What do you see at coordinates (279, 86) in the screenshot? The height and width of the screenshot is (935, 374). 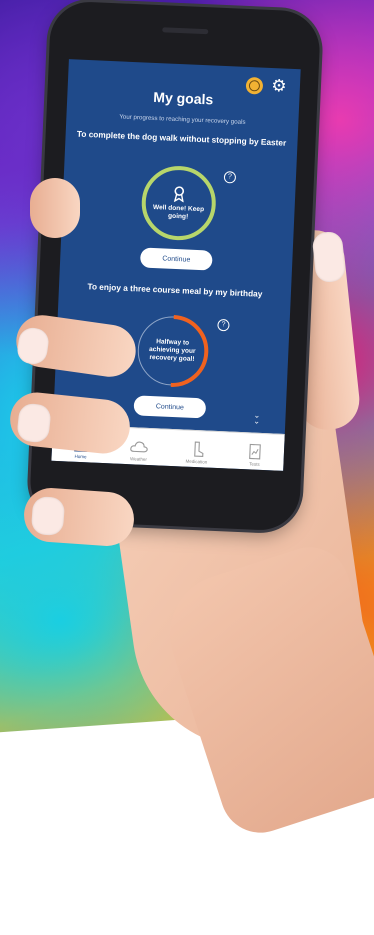 I see `gear-icon: ⚙` at bounding box center [279, 86].